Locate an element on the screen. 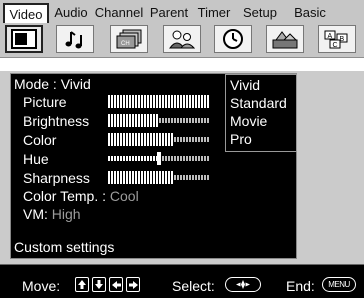  hue-level-bar is located at coordinates (159, 158).